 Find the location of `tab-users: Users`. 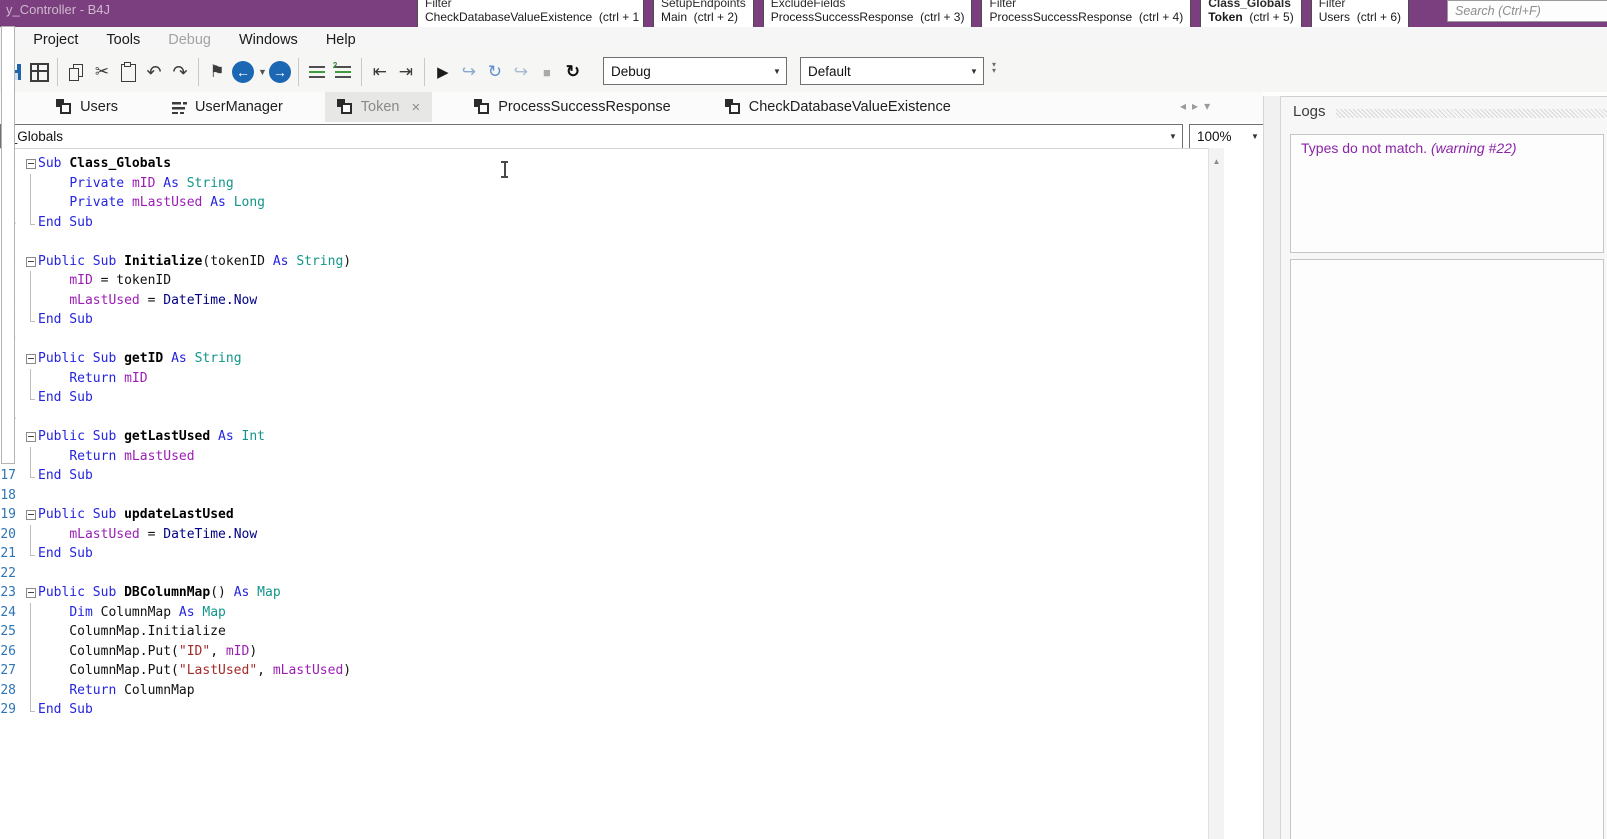

tab-users: Users is located at coordinates (87, 107).